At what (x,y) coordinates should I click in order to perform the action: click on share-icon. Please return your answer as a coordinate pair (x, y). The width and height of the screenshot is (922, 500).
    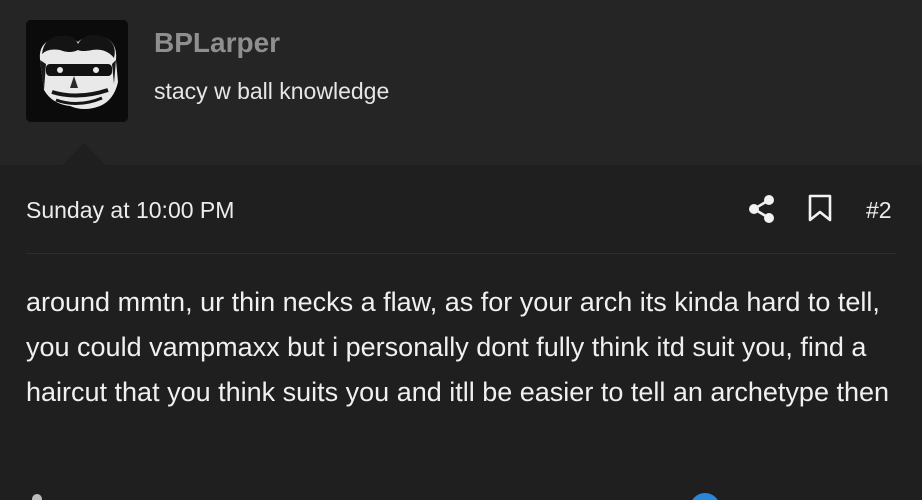
    Looking at the image, I should click on (761, 209).